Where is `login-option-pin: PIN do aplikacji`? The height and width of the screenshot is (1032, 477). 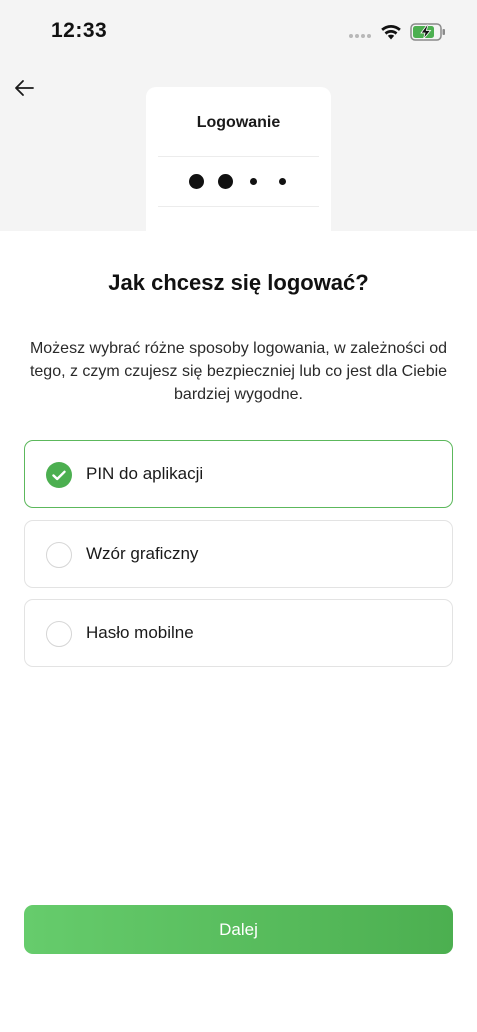 login-option-pin: PIN do aplikacji is located at coordinates (238, 474).